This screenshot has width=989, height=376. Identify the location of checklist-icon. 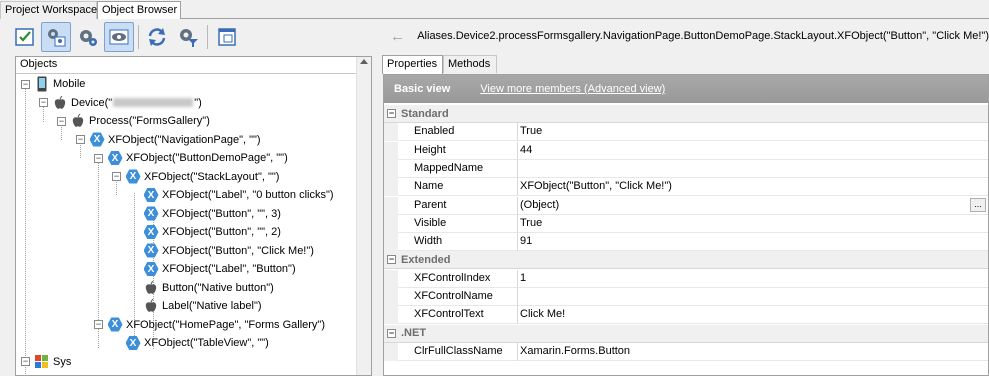
(25, 37).